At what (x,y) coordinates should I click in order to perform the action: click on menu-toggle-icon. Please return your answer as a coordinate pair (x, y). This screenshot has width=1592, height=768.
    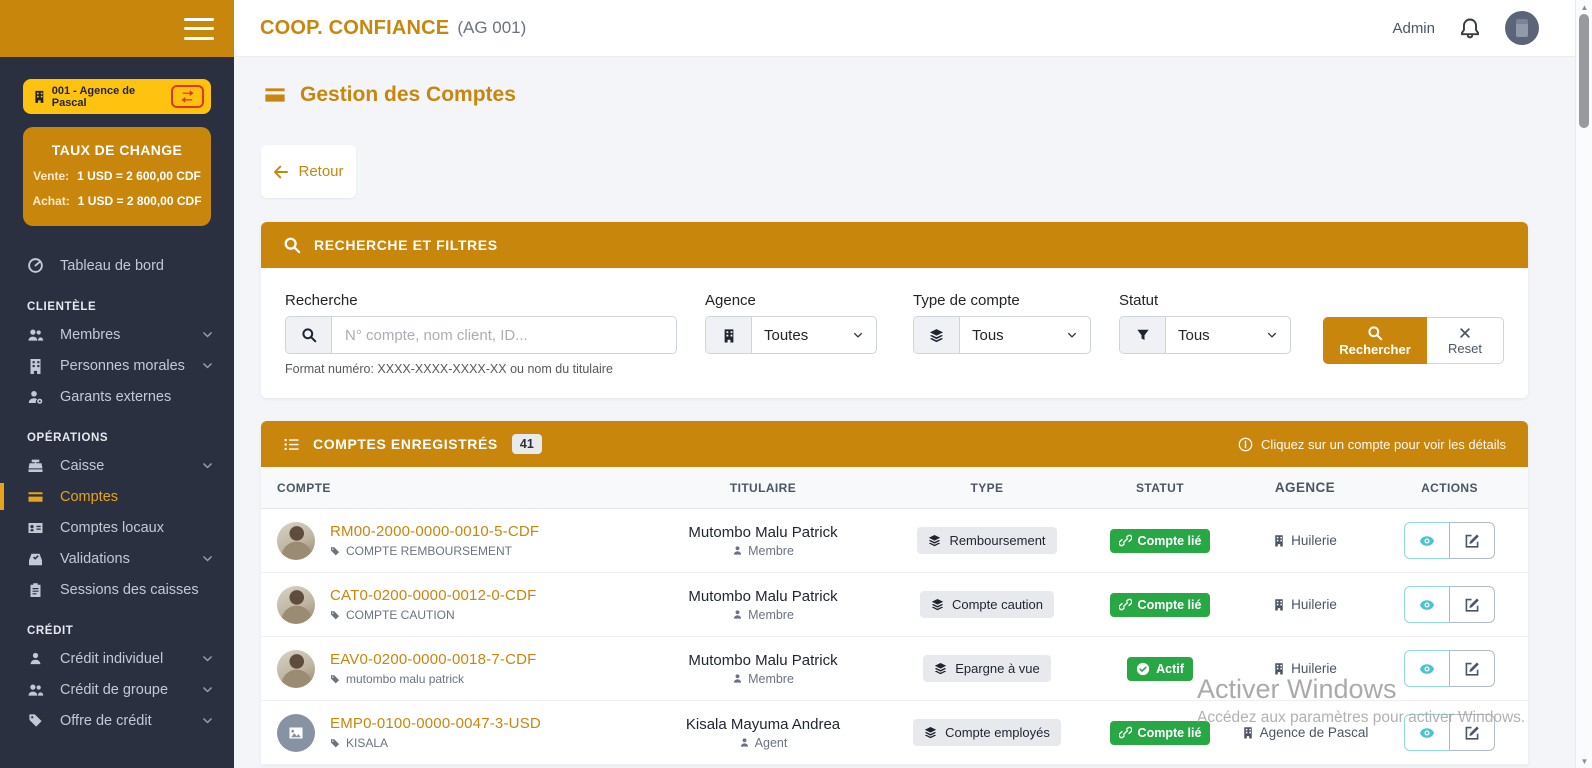
    Looking at the image, I should click on (199, 28).